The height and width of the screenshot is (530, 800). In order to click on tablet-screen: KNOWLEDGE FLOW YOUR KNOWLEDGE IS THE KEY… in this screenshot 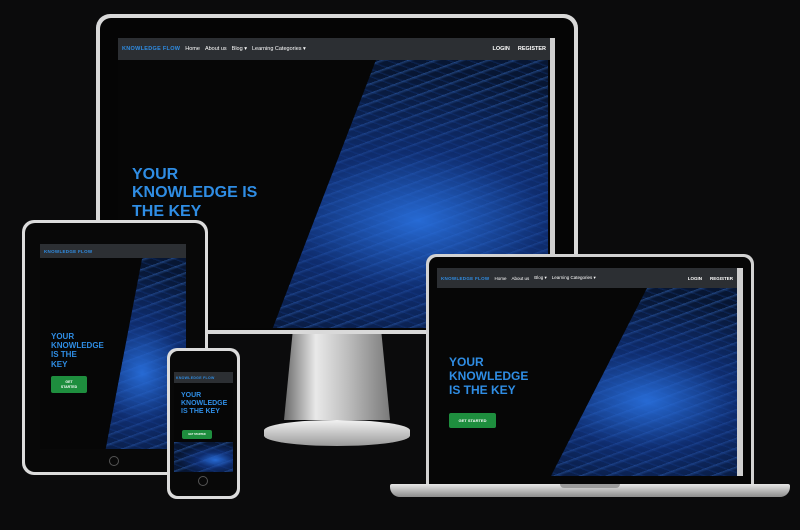, I will do `click(113, 346)`.